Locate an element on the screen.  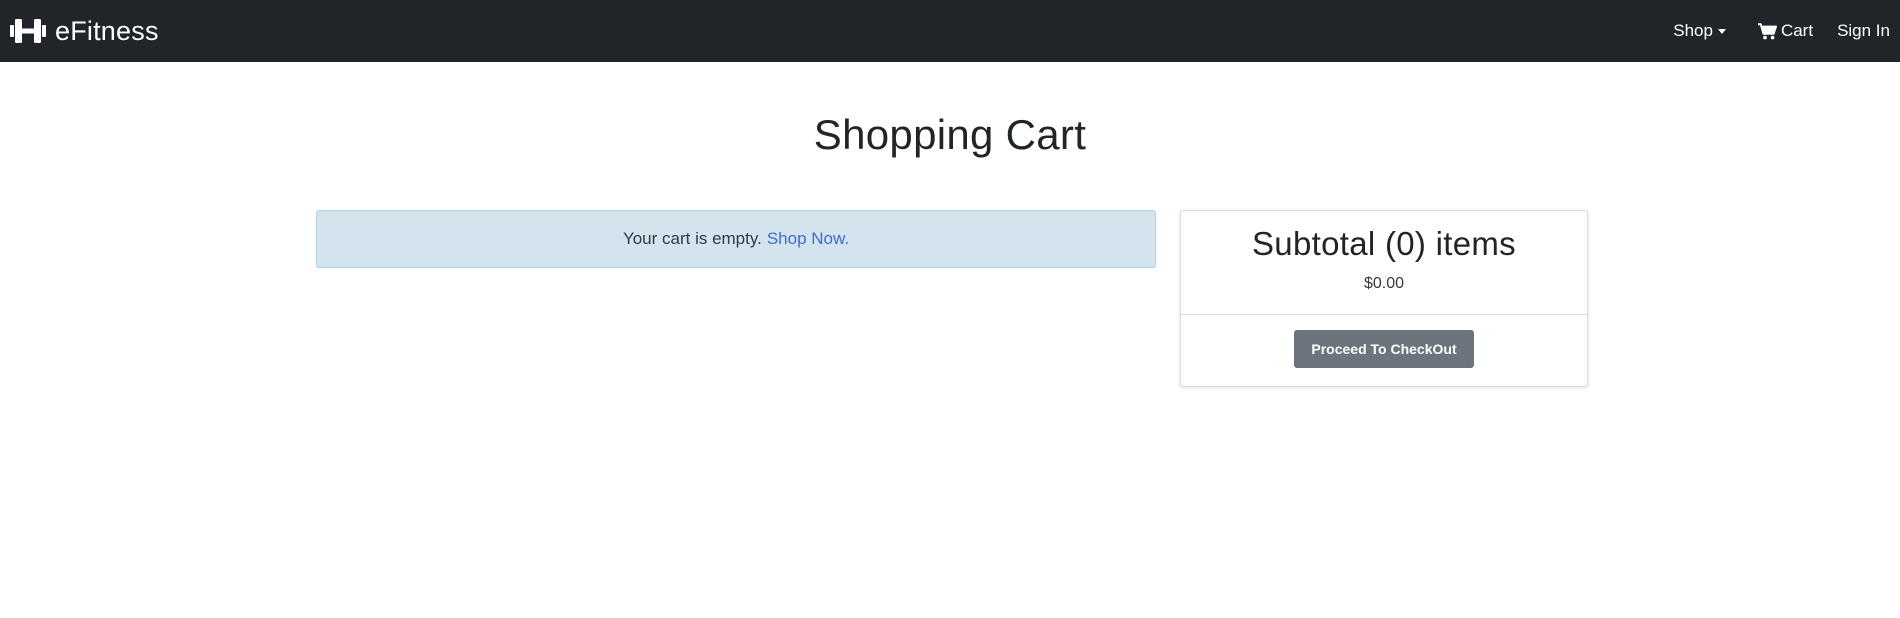
subtotal-price: $0.00 is located at coordinates (1384, 283).